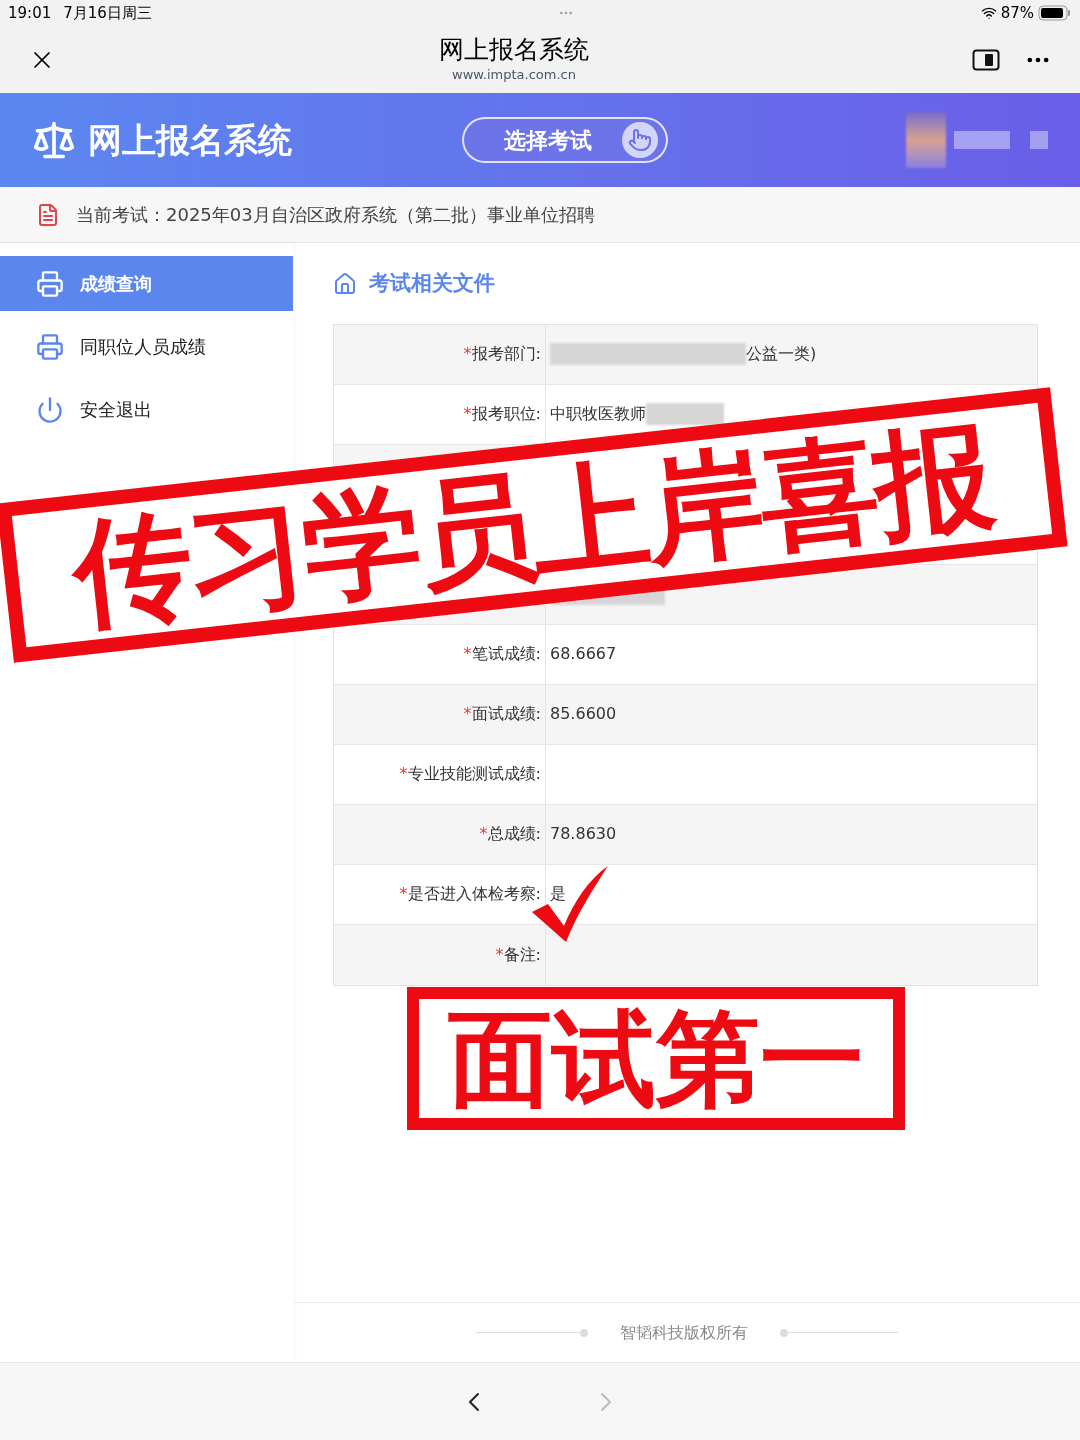  What do you see at coordinates (583, 714) in the screenshot?
I see `field-value: 85.6600` at bounding box center [583, 714].